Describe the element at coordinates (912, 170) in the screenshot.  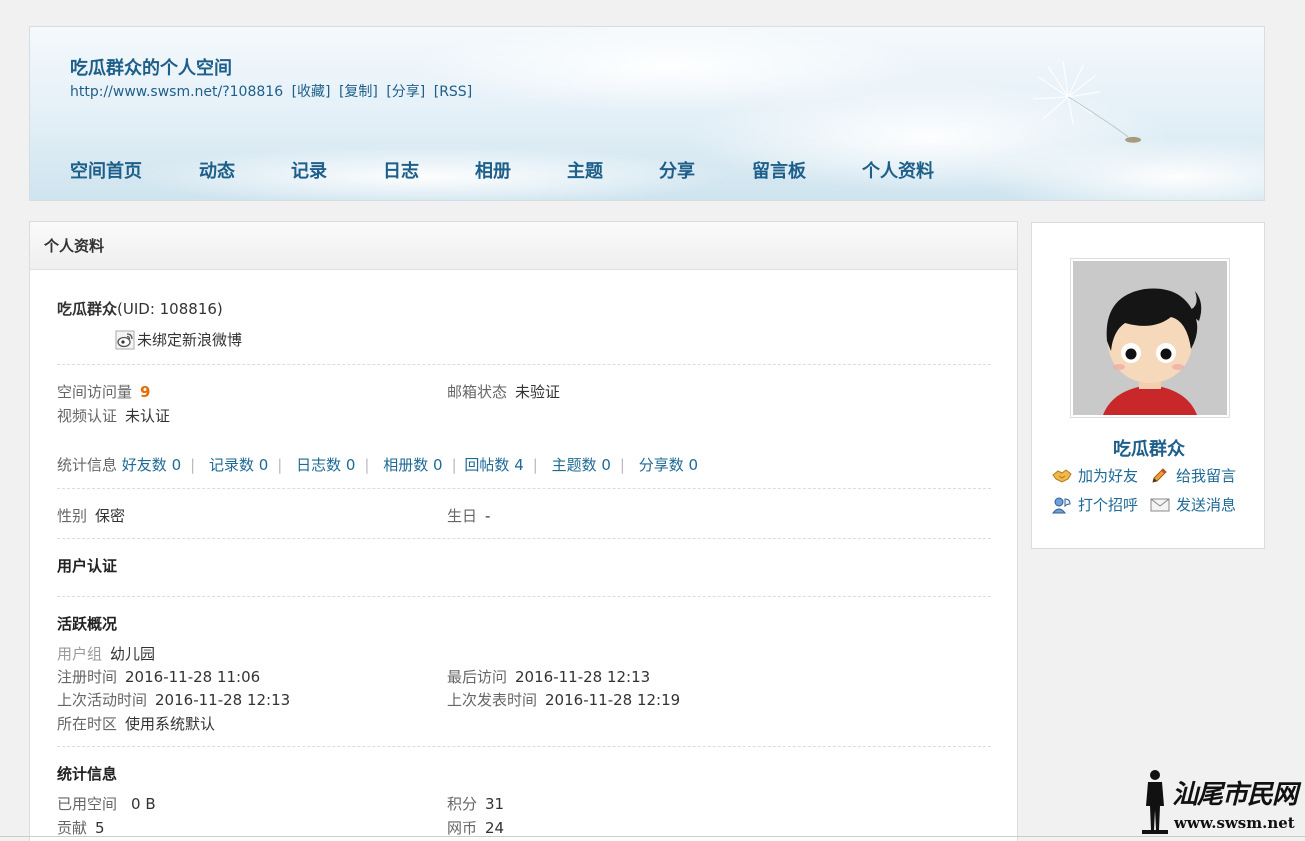
I see `nav-profile: 个人资料` at that location.